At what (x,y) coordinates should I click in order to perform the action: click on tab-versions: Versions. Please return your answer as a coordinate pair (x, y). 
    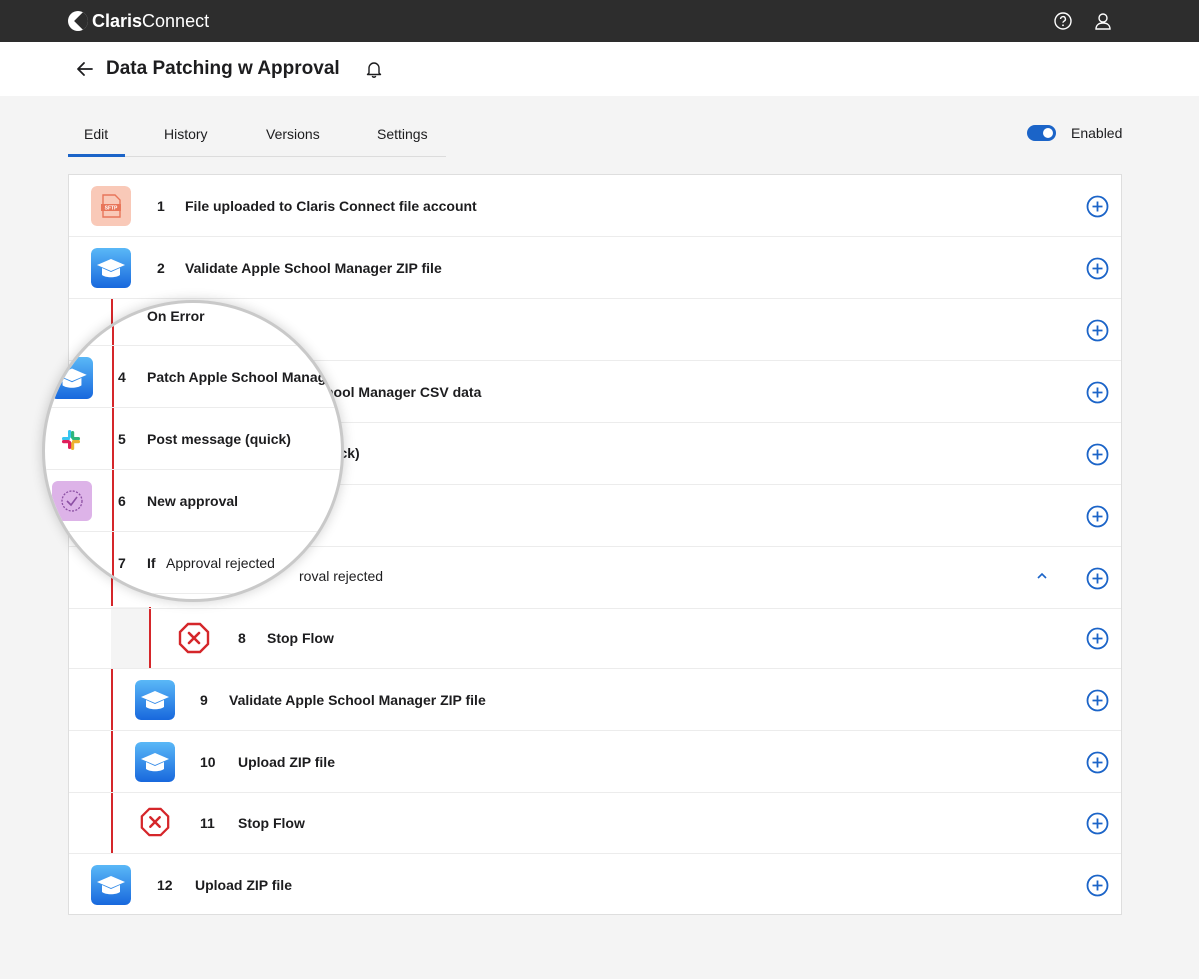
    Looking at the image, I should click on (293, 134).